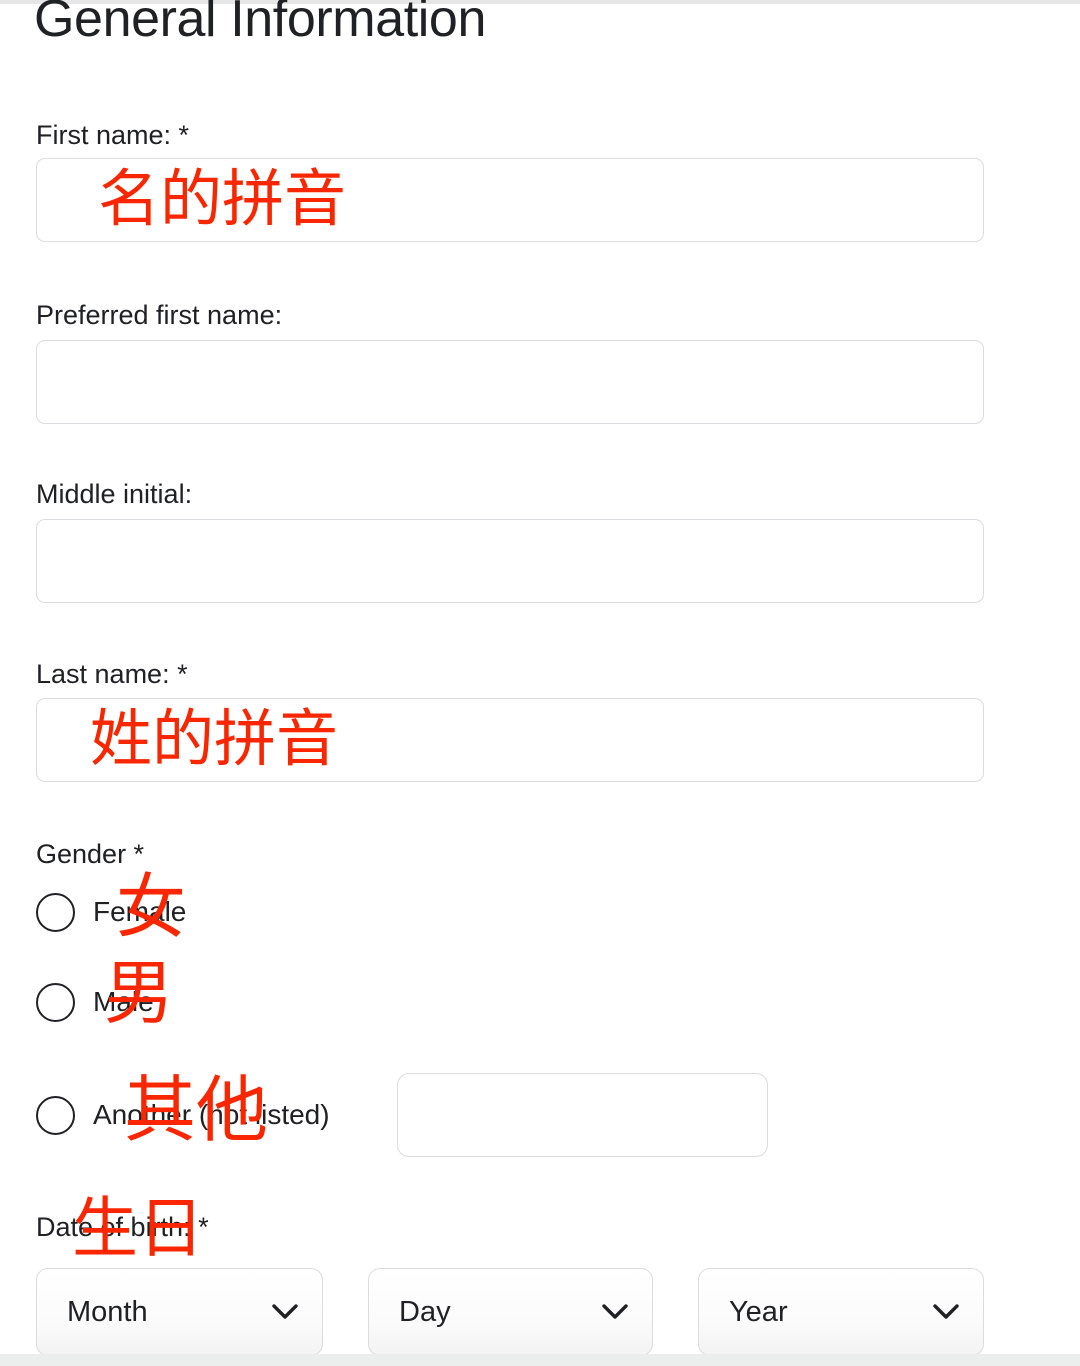 This screenshot has height=1366, width=1080. What do you see at coordinates (582, 1115) in the screenshot?
I see `gender-other-input` at bounding box center [582, 1115].